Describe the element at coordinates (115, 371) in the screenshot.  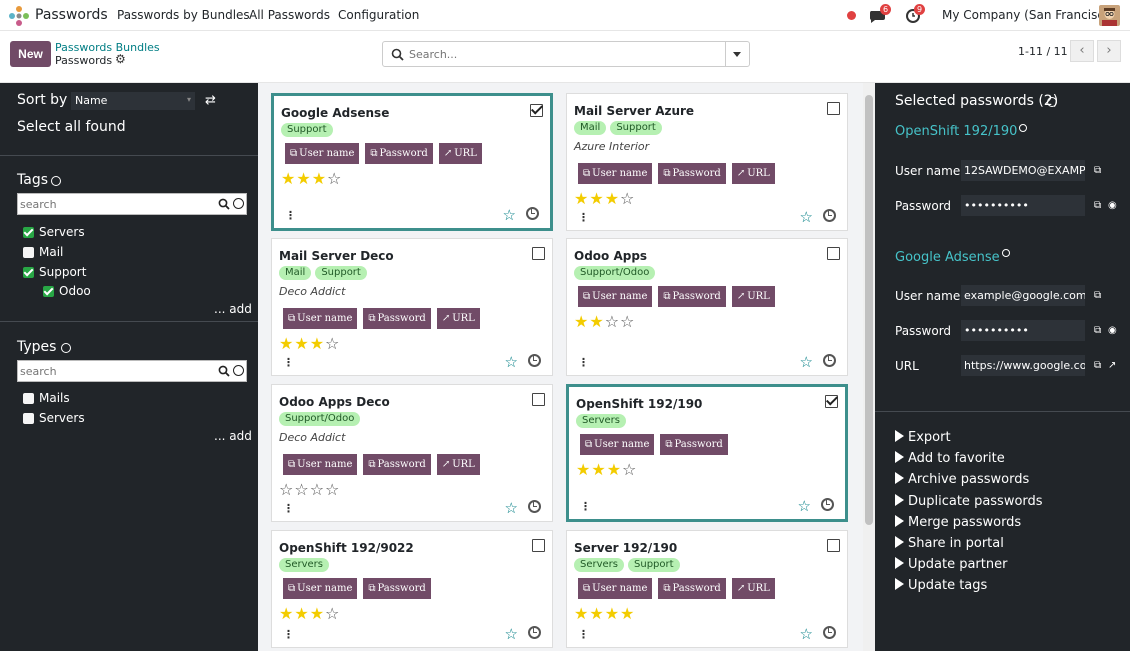
I see `types-search-input` at that location.